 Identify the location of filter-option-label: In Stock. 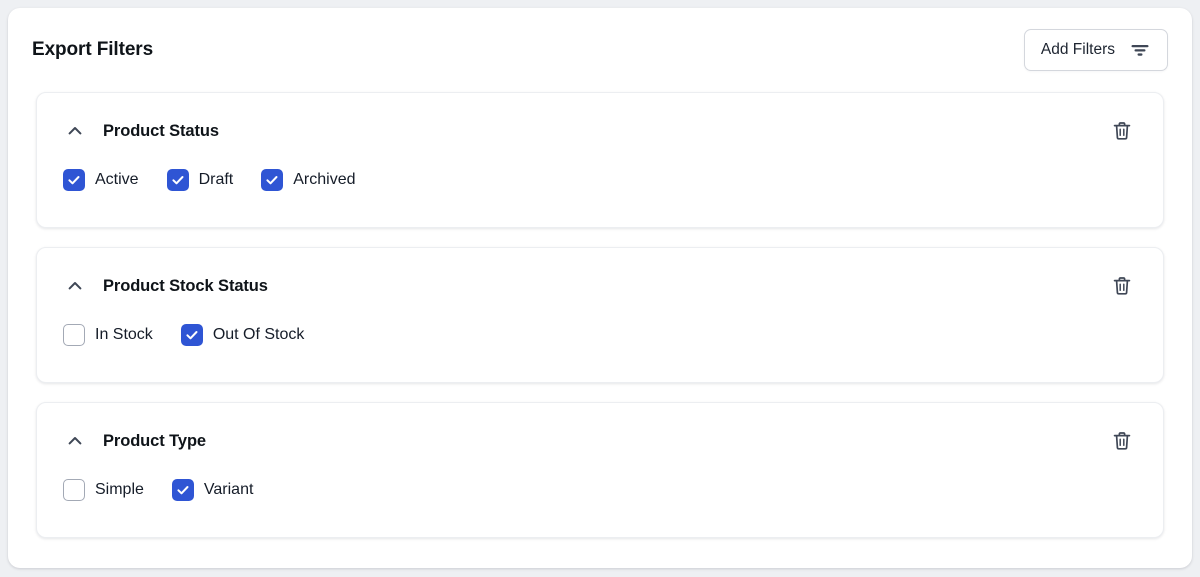
(124, 334).